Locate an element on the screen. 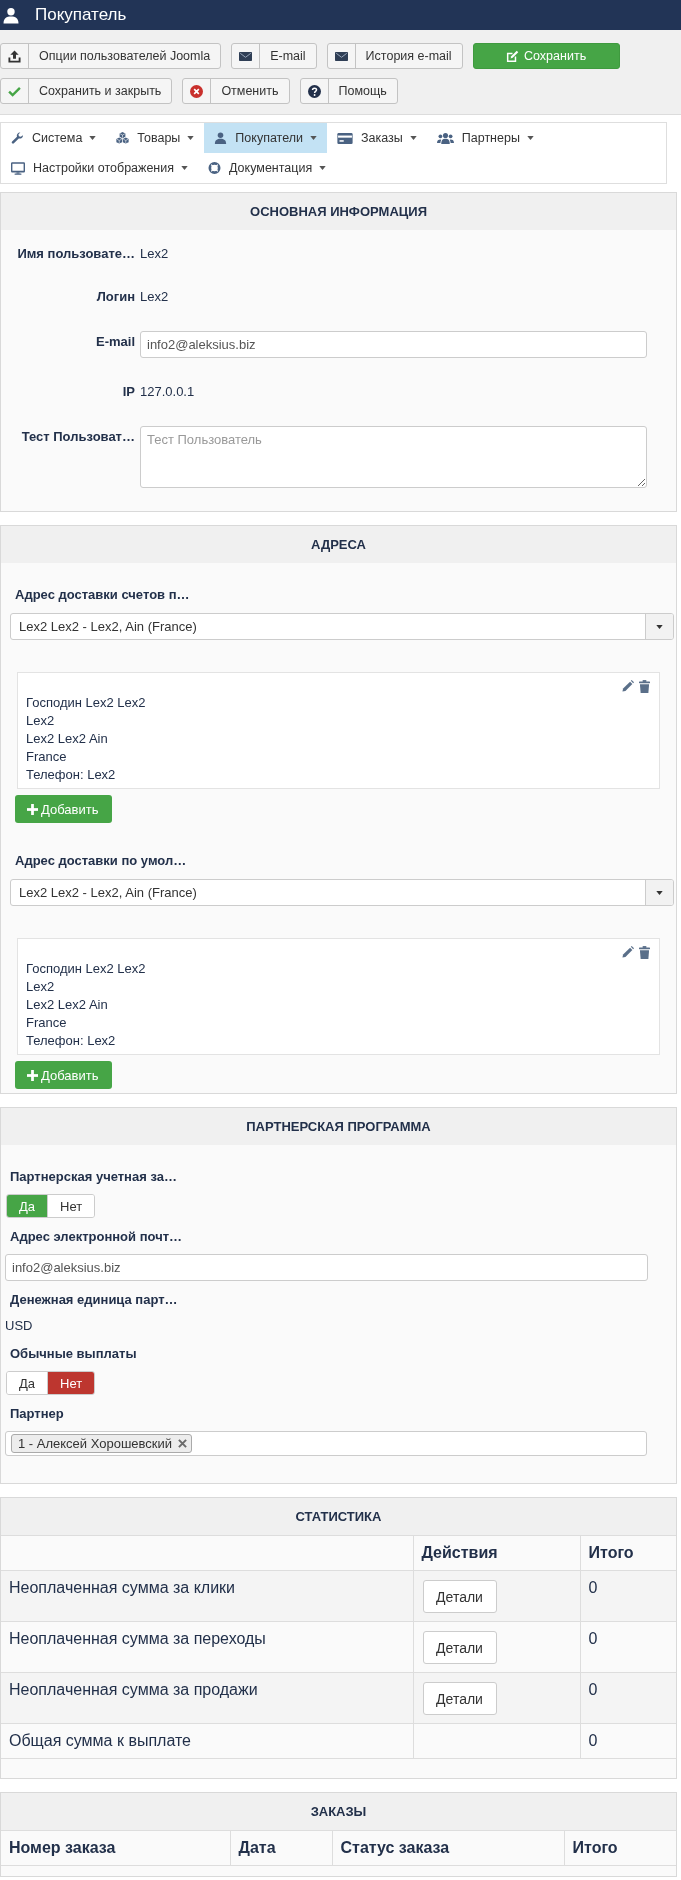 The height and width of the screenshot is (1880, 681). section-header: ПАРТНЕРСКАЯ ПРОГРАММА is located at coordinates (338, 1126).